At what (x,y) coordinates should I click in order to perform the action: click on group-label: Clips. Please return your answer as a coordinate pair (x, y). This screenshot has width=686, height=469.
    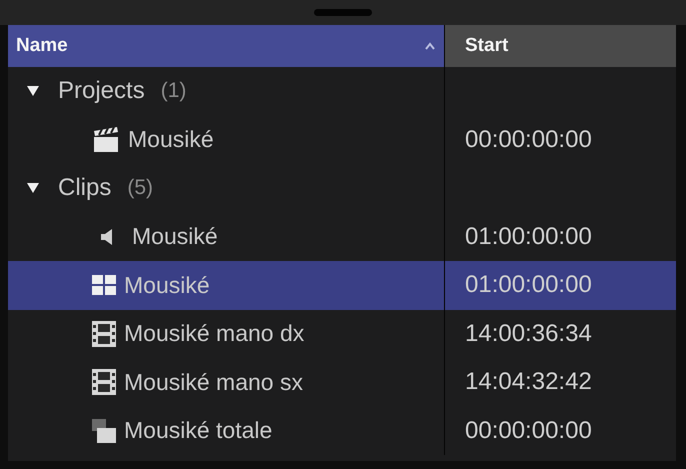
    Looking at the image, I should click on (85, 188).